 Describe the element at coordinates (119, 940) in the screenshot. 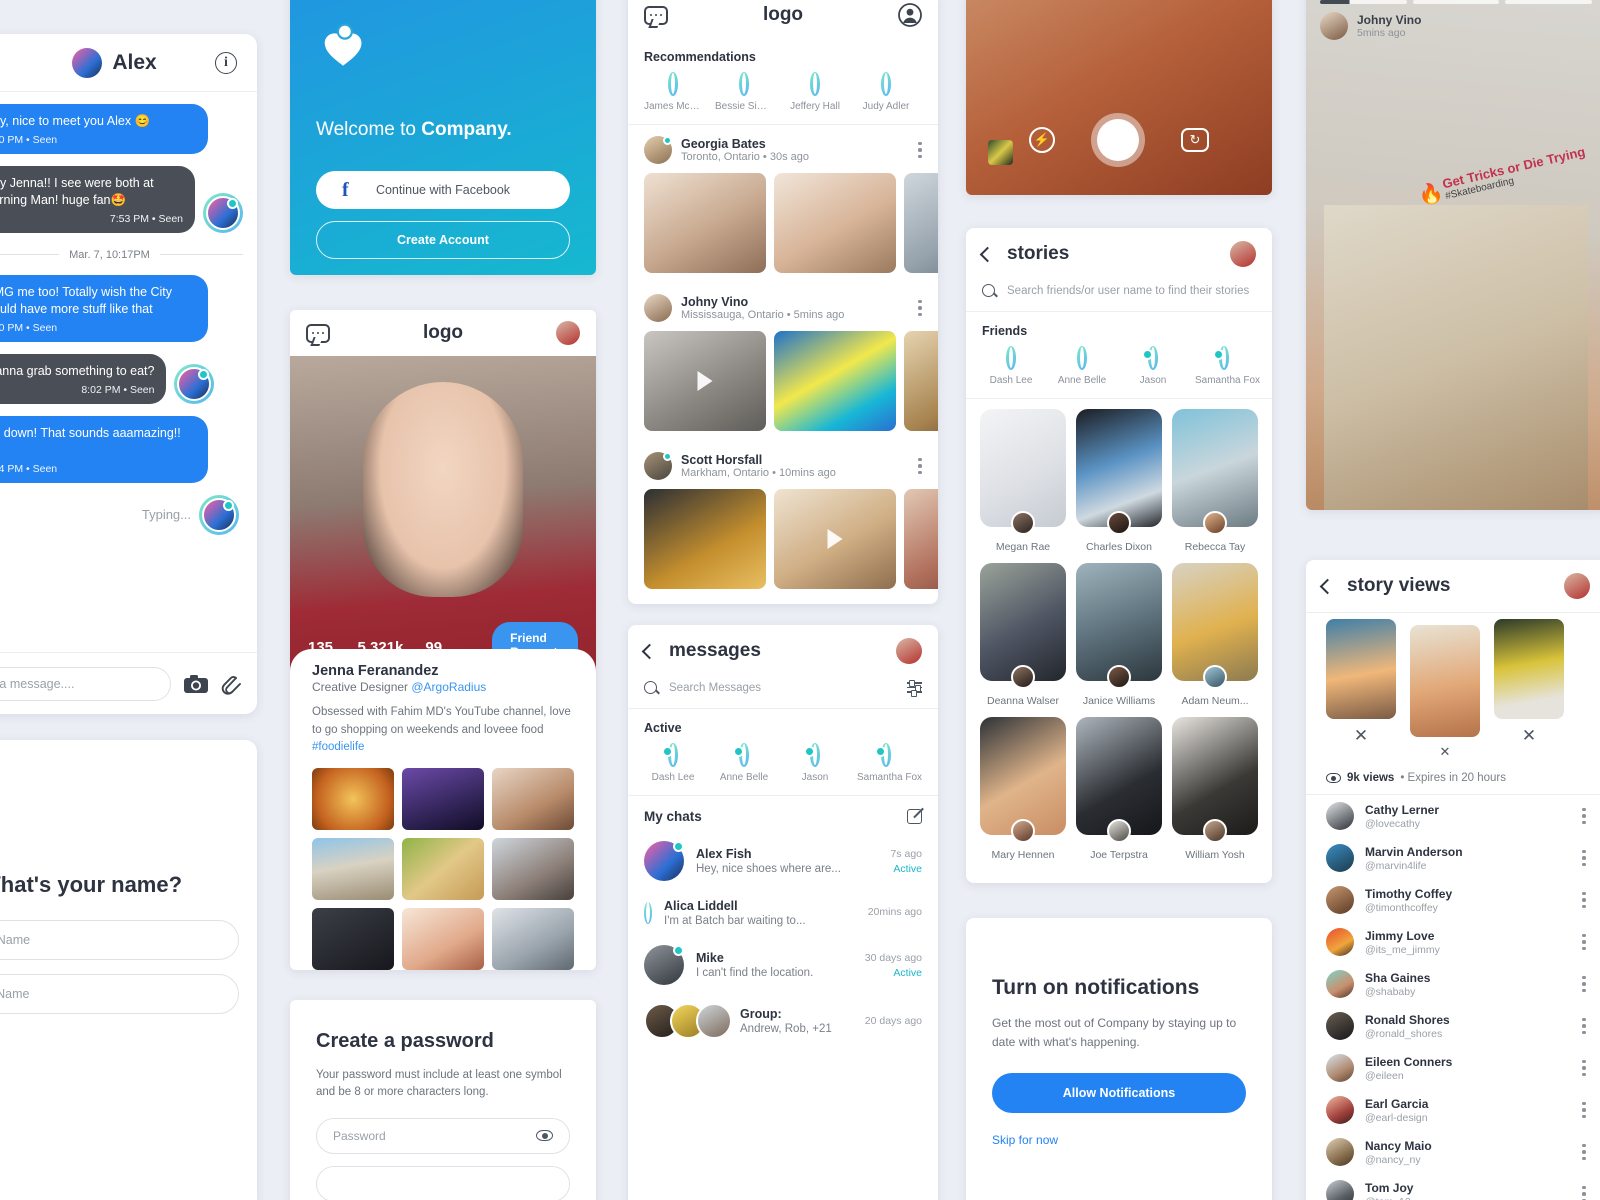

I see `first-name-field: First Name` at that location.